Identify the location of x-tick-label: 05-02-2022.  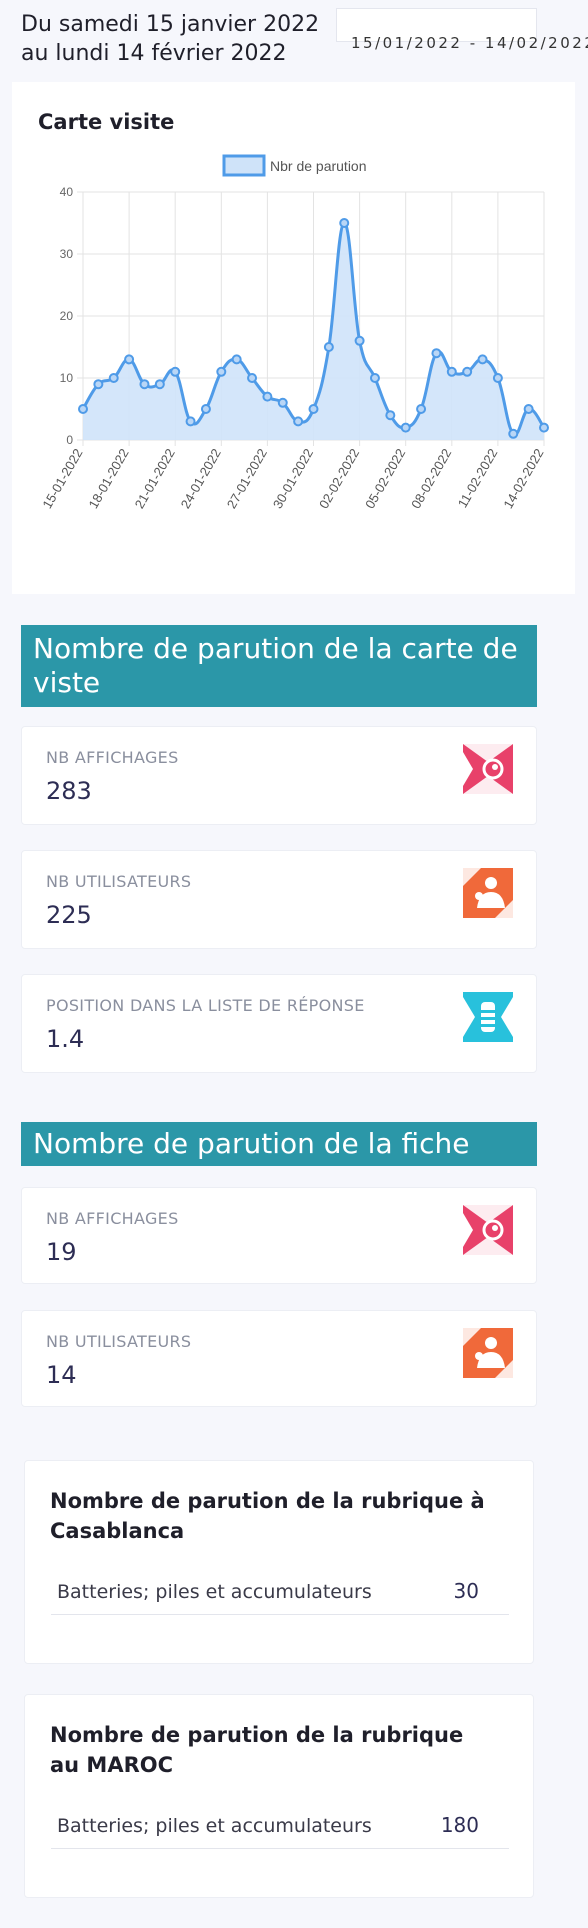
(385, 478).